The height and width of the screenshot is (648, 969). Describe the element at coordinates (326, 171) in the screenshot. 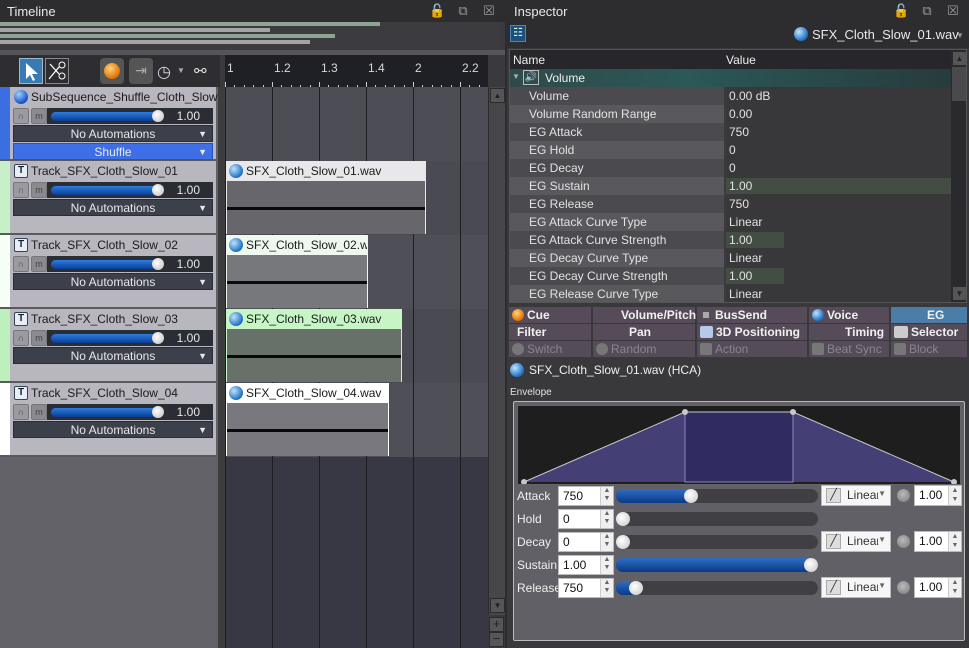

I see `clip-header: SFX_Cloth_Slow_01.wav` at that location.